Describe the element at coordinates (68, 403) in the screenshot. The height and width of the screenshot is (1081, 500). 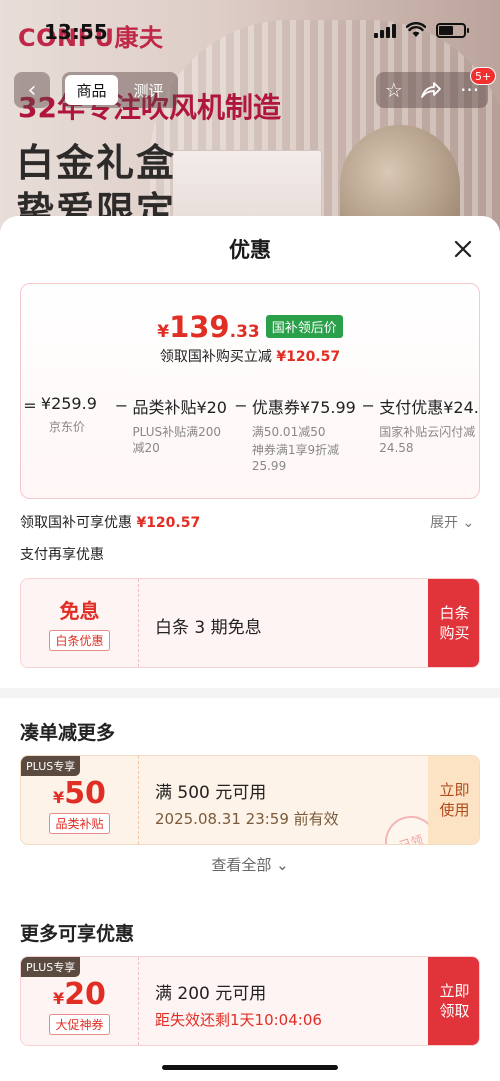
I see `breakdown-value: ¥259.9` at that location.